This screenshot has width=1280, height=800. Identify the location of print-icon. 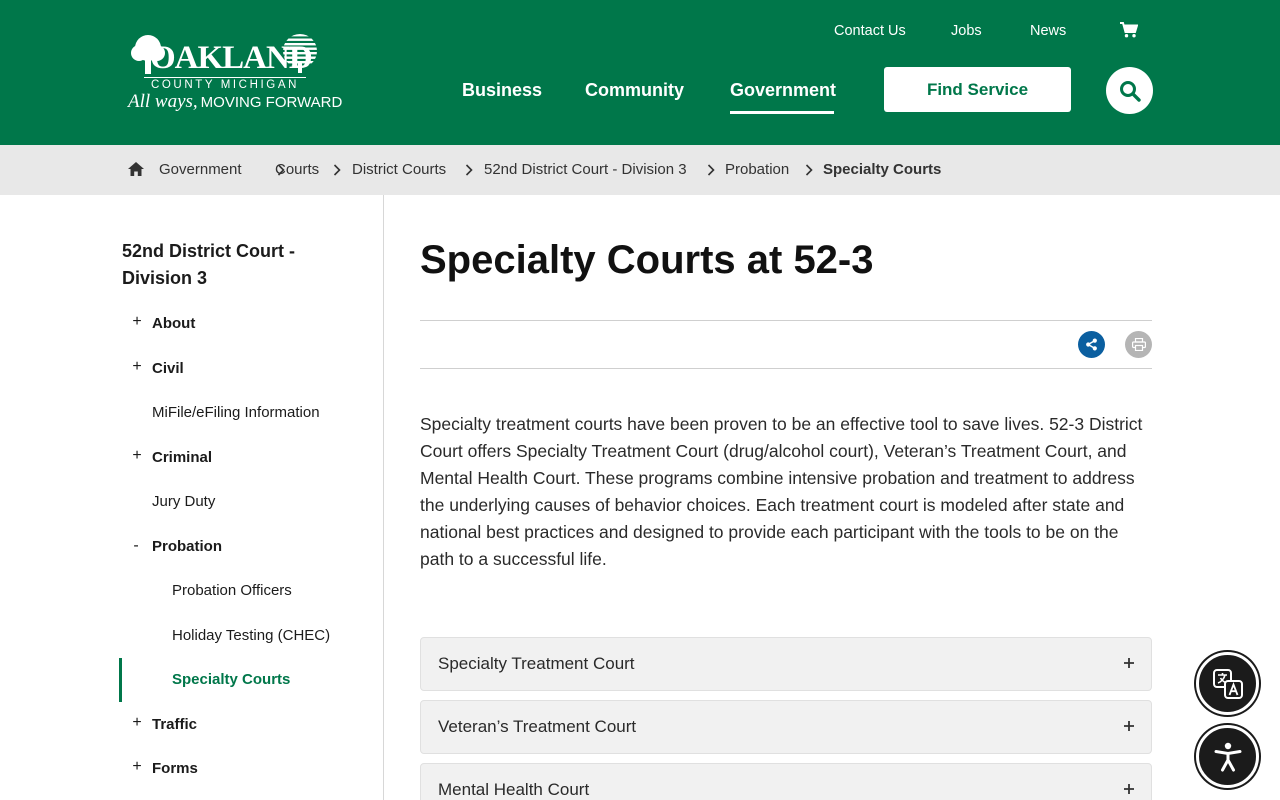
(1138, 344).